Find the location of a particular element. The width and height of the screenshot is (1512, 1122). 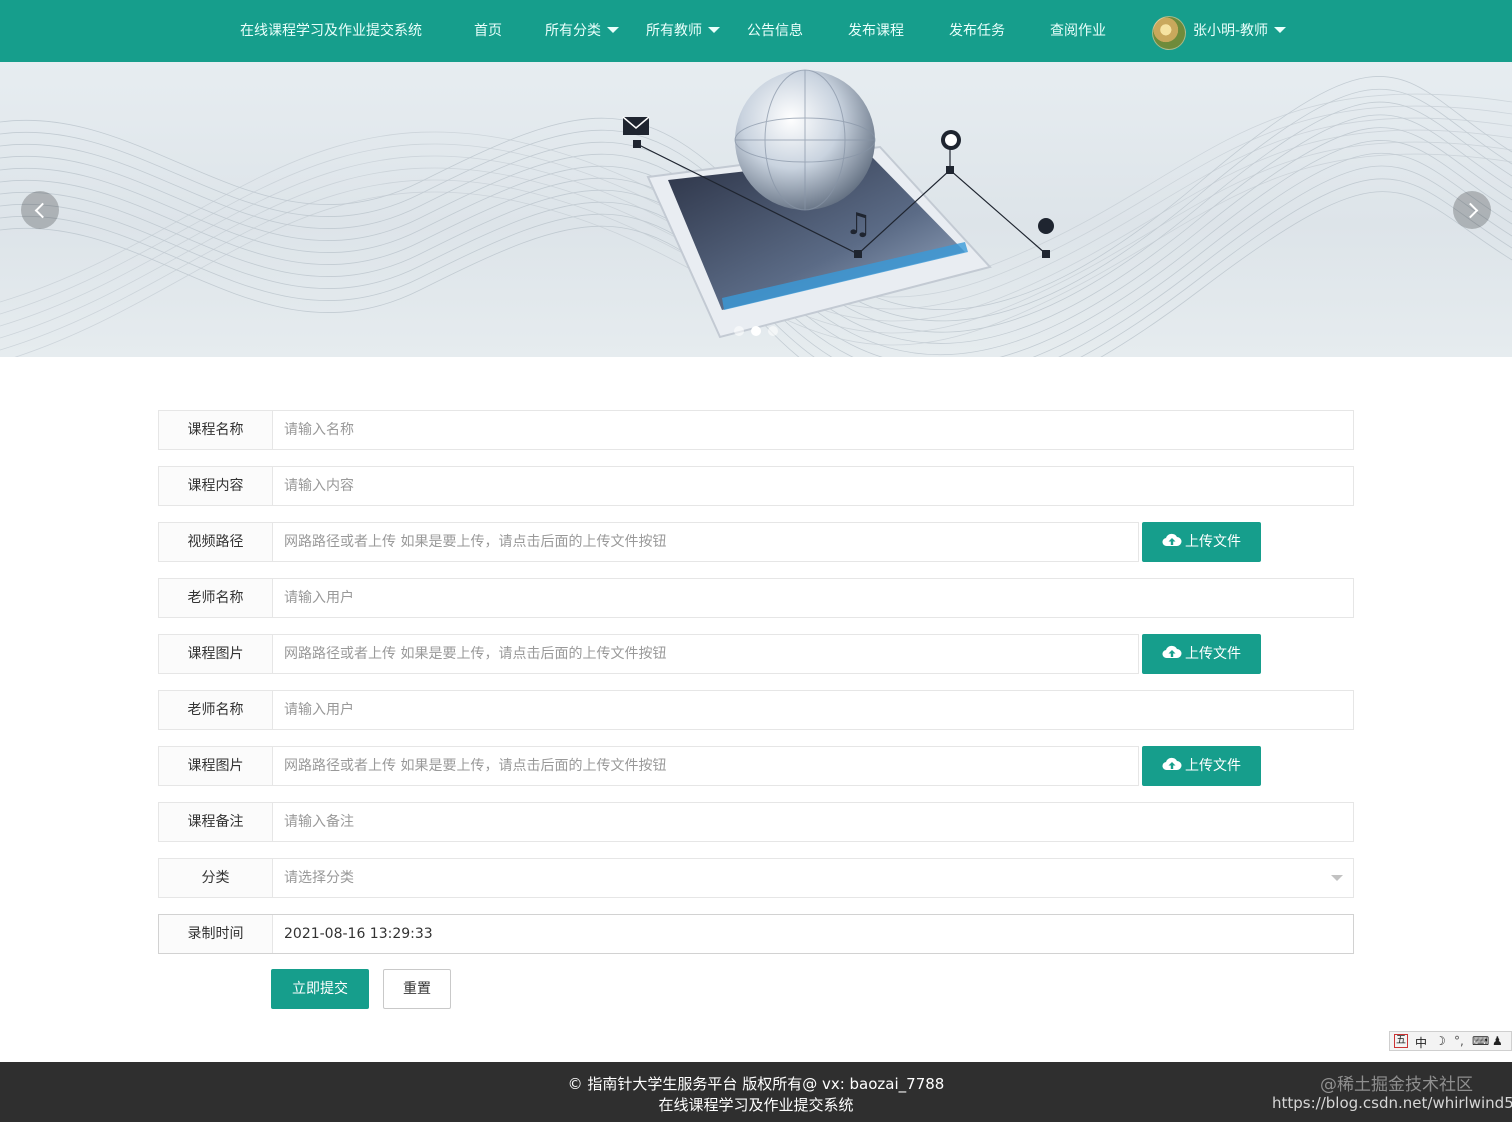

upload-image-button-2: 上传文件 is located at coordinates (1201, 766).